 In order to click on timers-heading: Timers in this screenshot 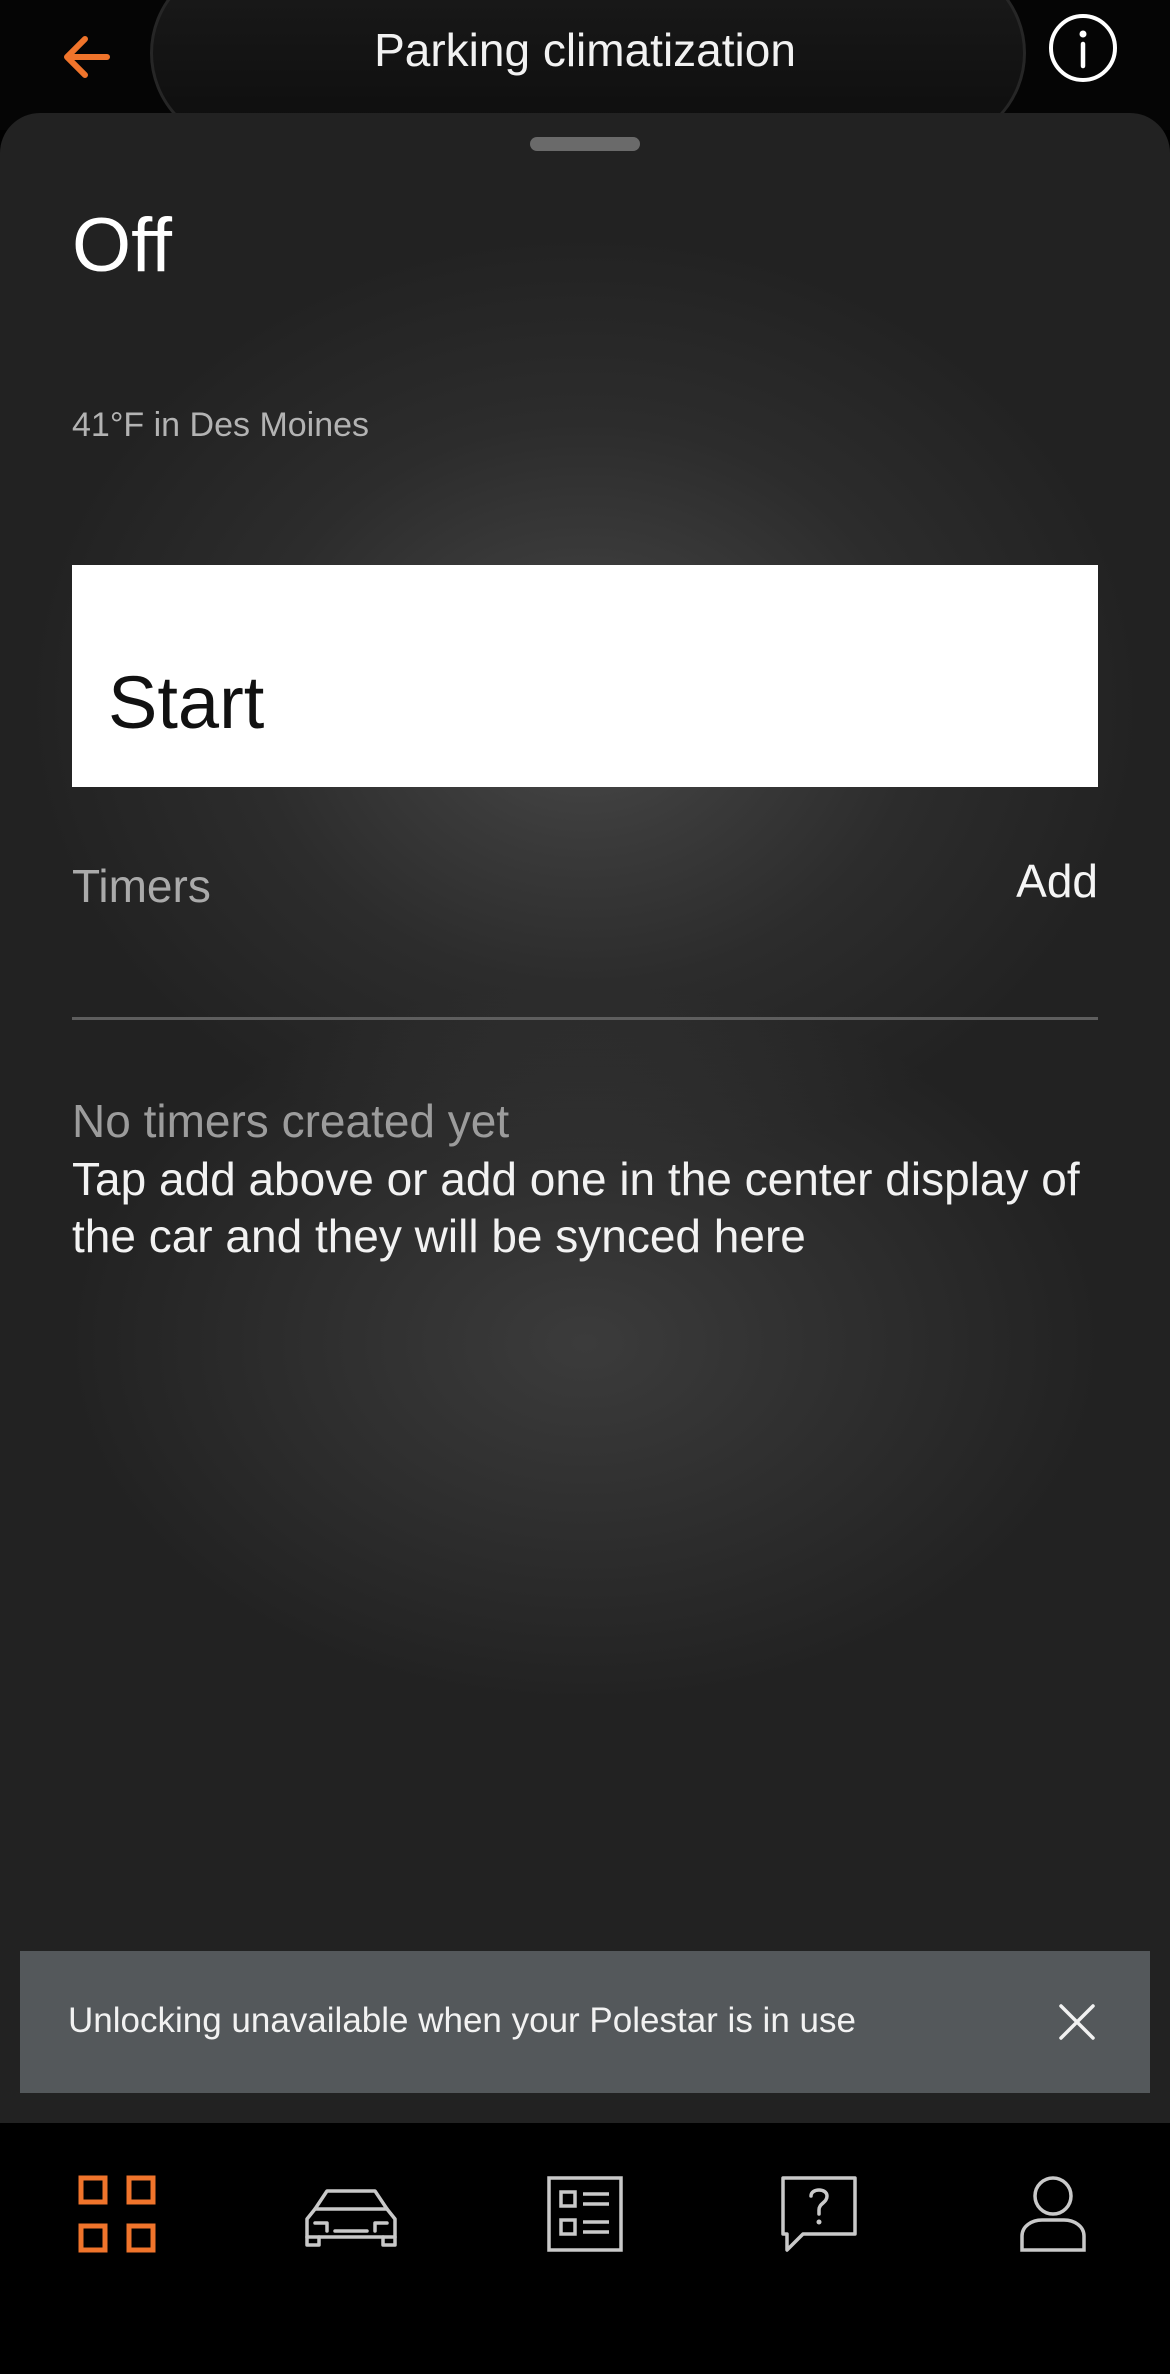, I will do `click(141, 886)`.